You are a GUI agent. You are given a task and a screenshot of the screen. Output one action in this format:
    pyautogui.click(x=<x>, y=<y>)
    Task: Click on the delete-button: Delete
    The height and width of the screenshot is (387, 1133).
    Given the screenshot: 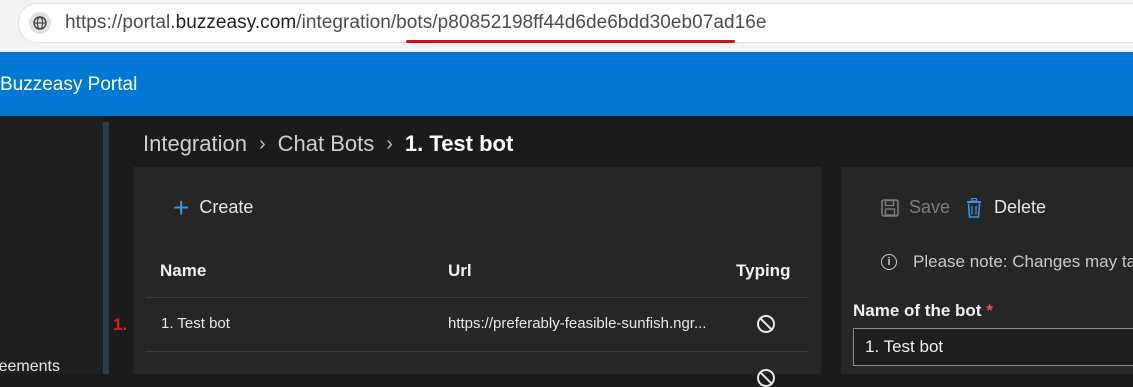 What is the action you would take?
    pyautogui.click(x=1006, y=207)
    